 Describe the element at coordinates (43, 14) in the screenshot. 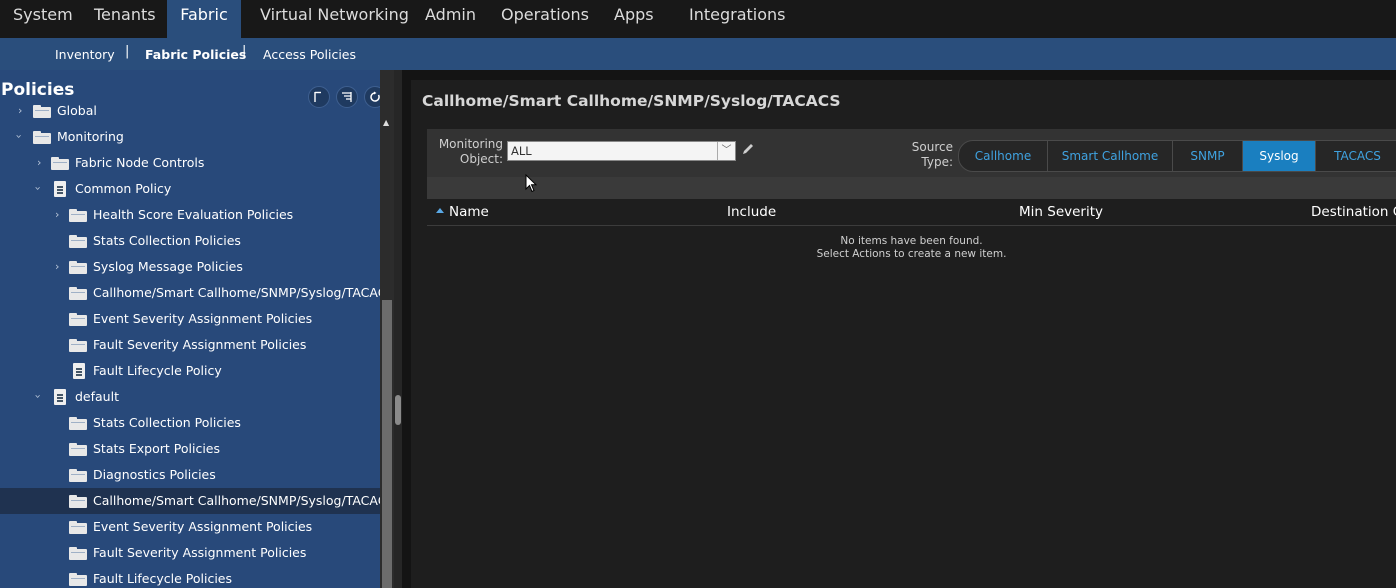

I see `tab-system: System` at that location.